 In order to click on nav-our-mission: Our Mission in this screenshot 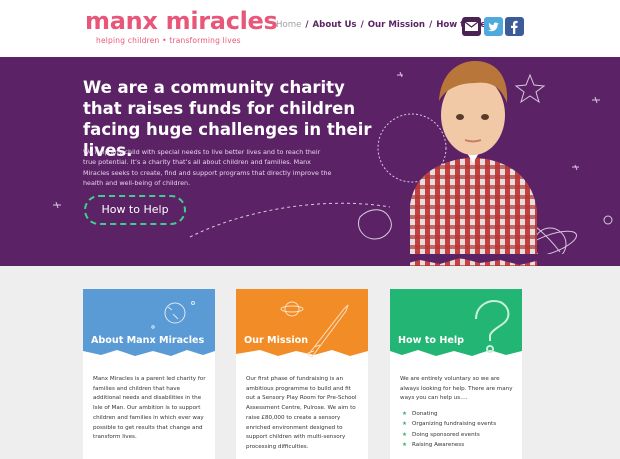, I will do `click(396, 25)`.